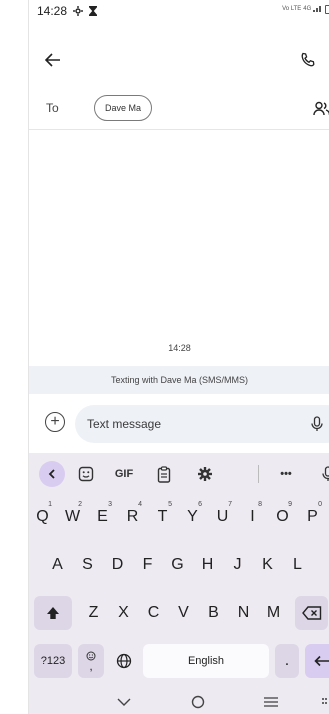 The width and height of the screenshot is (329, 714). I want to click on key-a: A, so click(57, 565).